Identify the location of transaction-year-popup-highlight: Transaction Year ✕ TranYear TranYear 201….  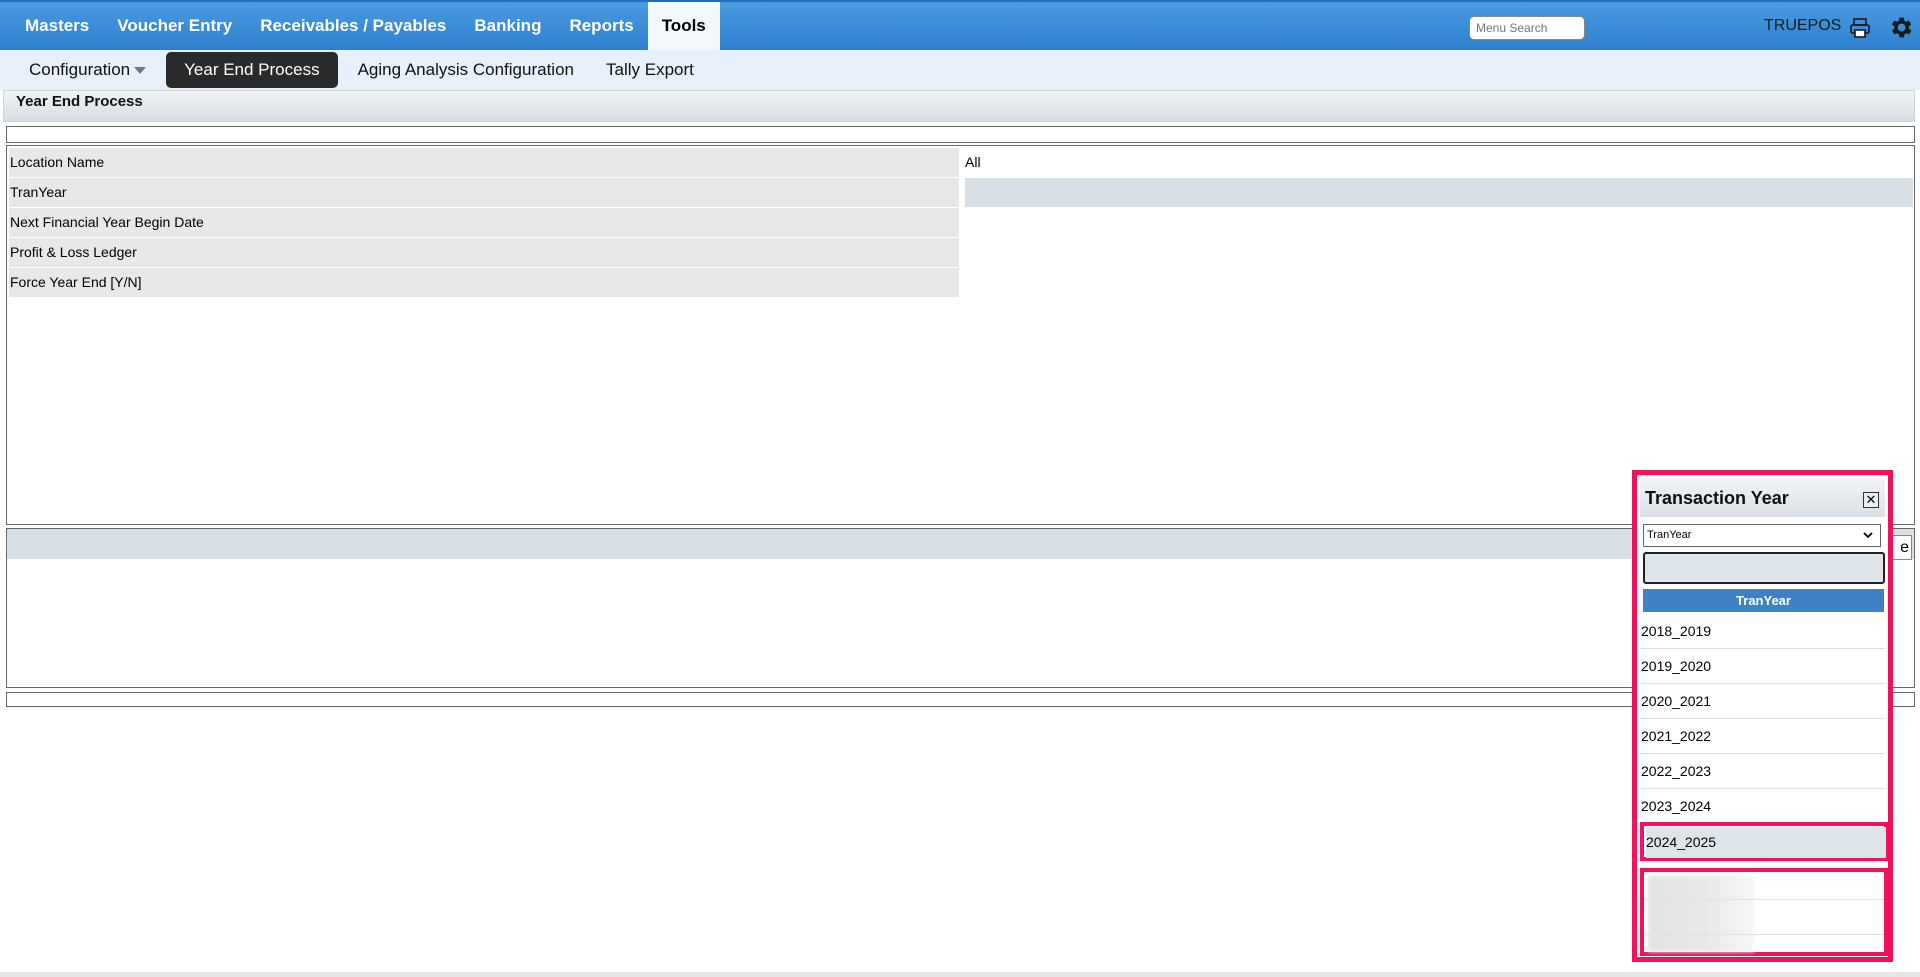
(1762, 716).